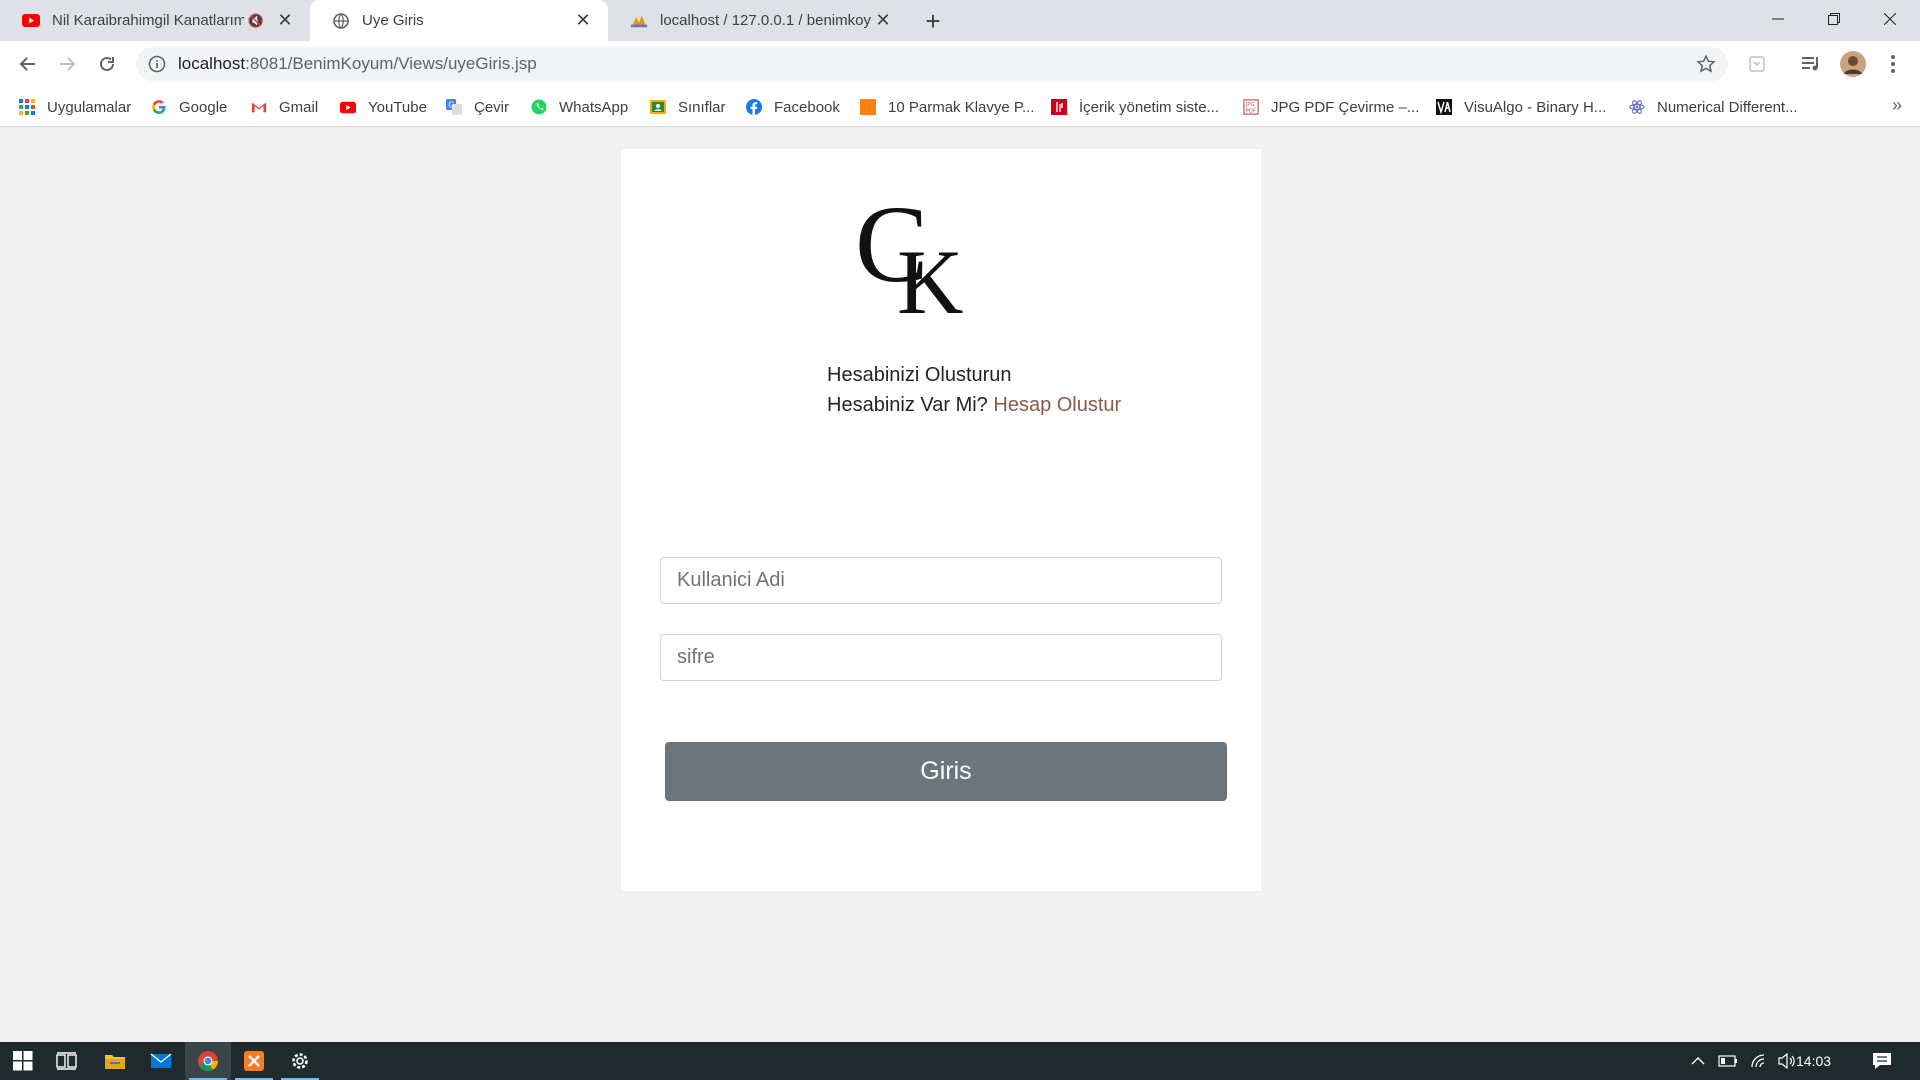 This screenshot has height=1080, width=1920. I want to click on bookmark-label: Çevir, so click(492, 107).